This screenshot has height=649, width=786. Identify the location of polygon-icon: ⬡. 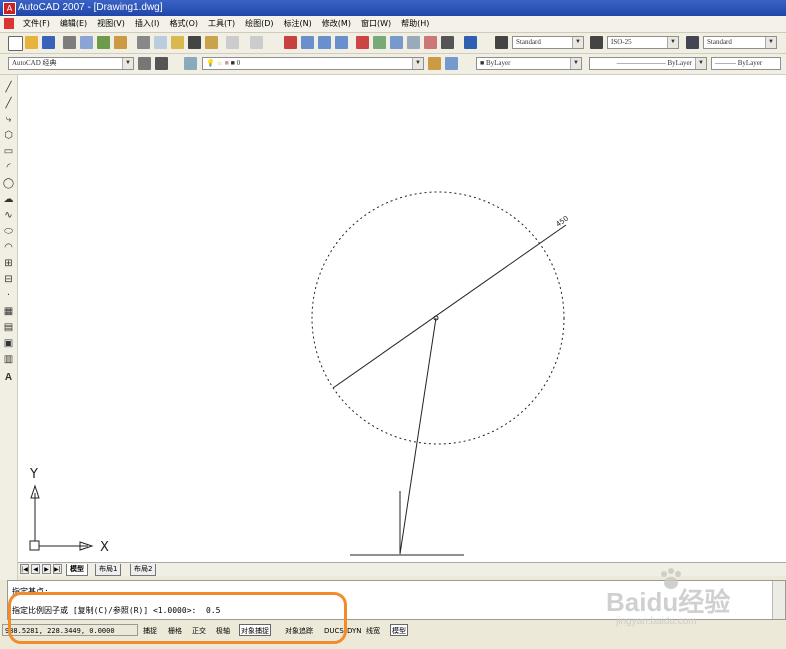
(8, 135).